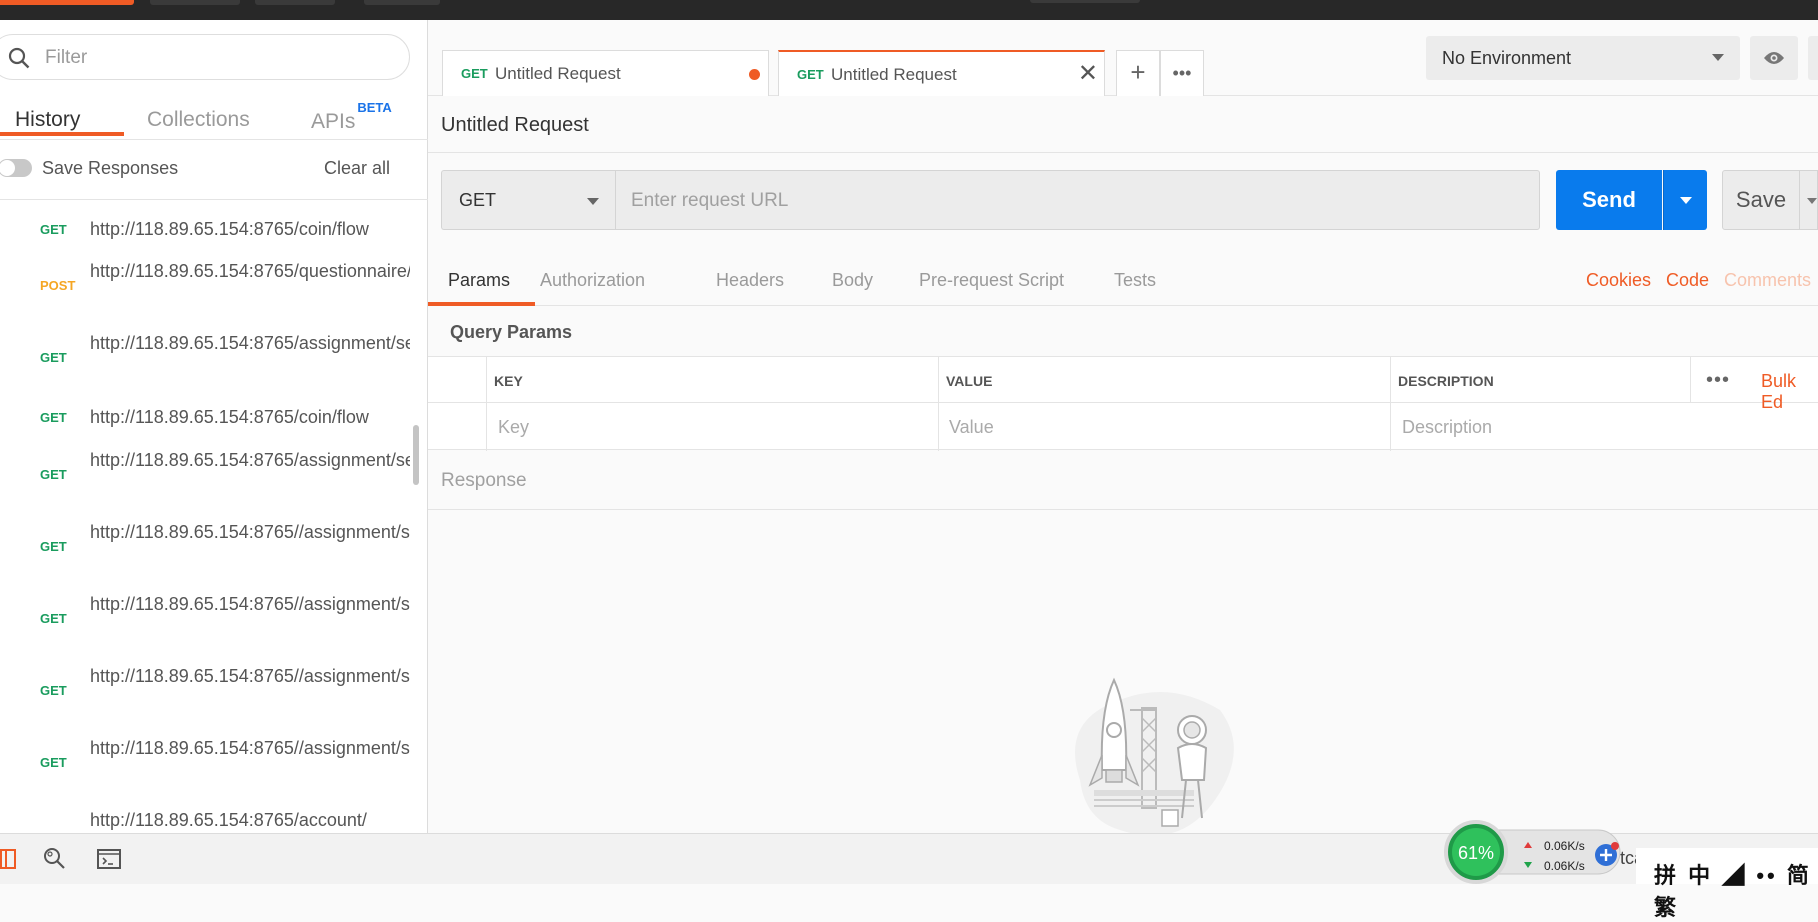  Describe the element at coordinates (1476, 853) in the screenshot. I see `cpu-percent: 61%` at that location.